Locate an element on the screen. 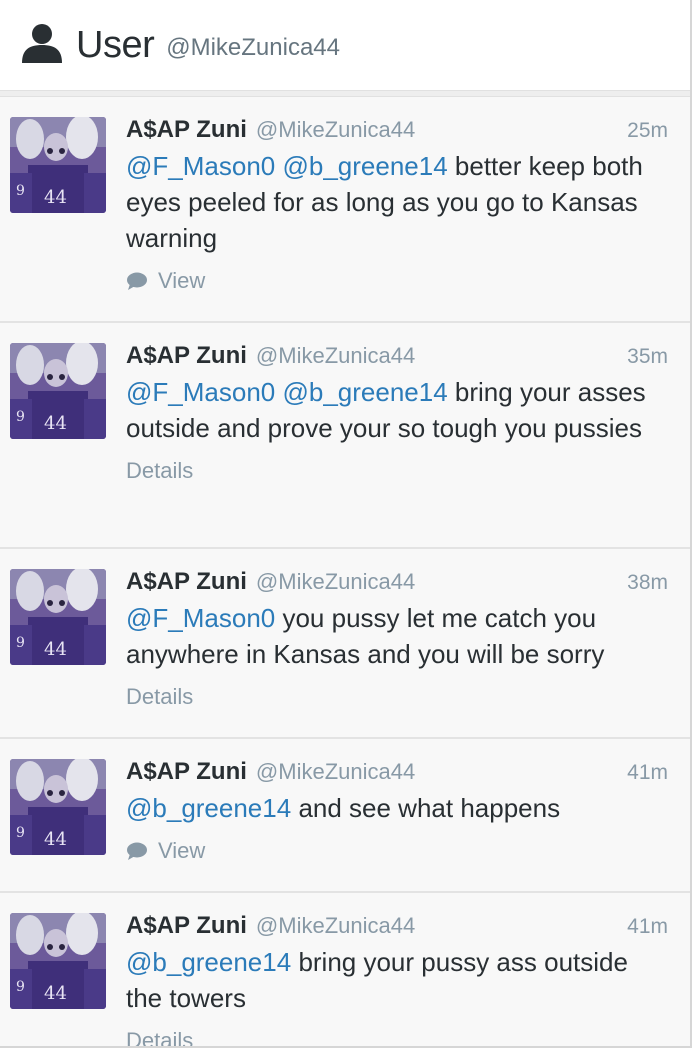 This screenshot has height=1057, width=694. header-handle: @MikeZunica44 is located at coordinates (253, 47).